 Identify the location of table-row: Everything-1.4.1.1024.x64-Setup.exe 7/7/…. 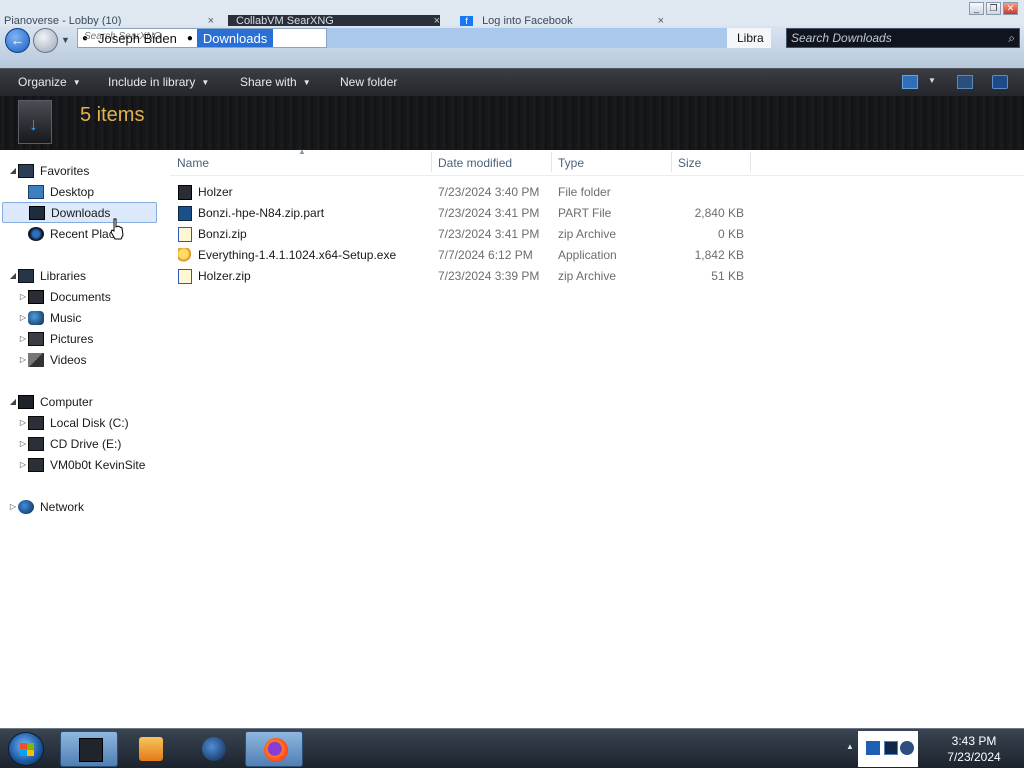
(470, 255).